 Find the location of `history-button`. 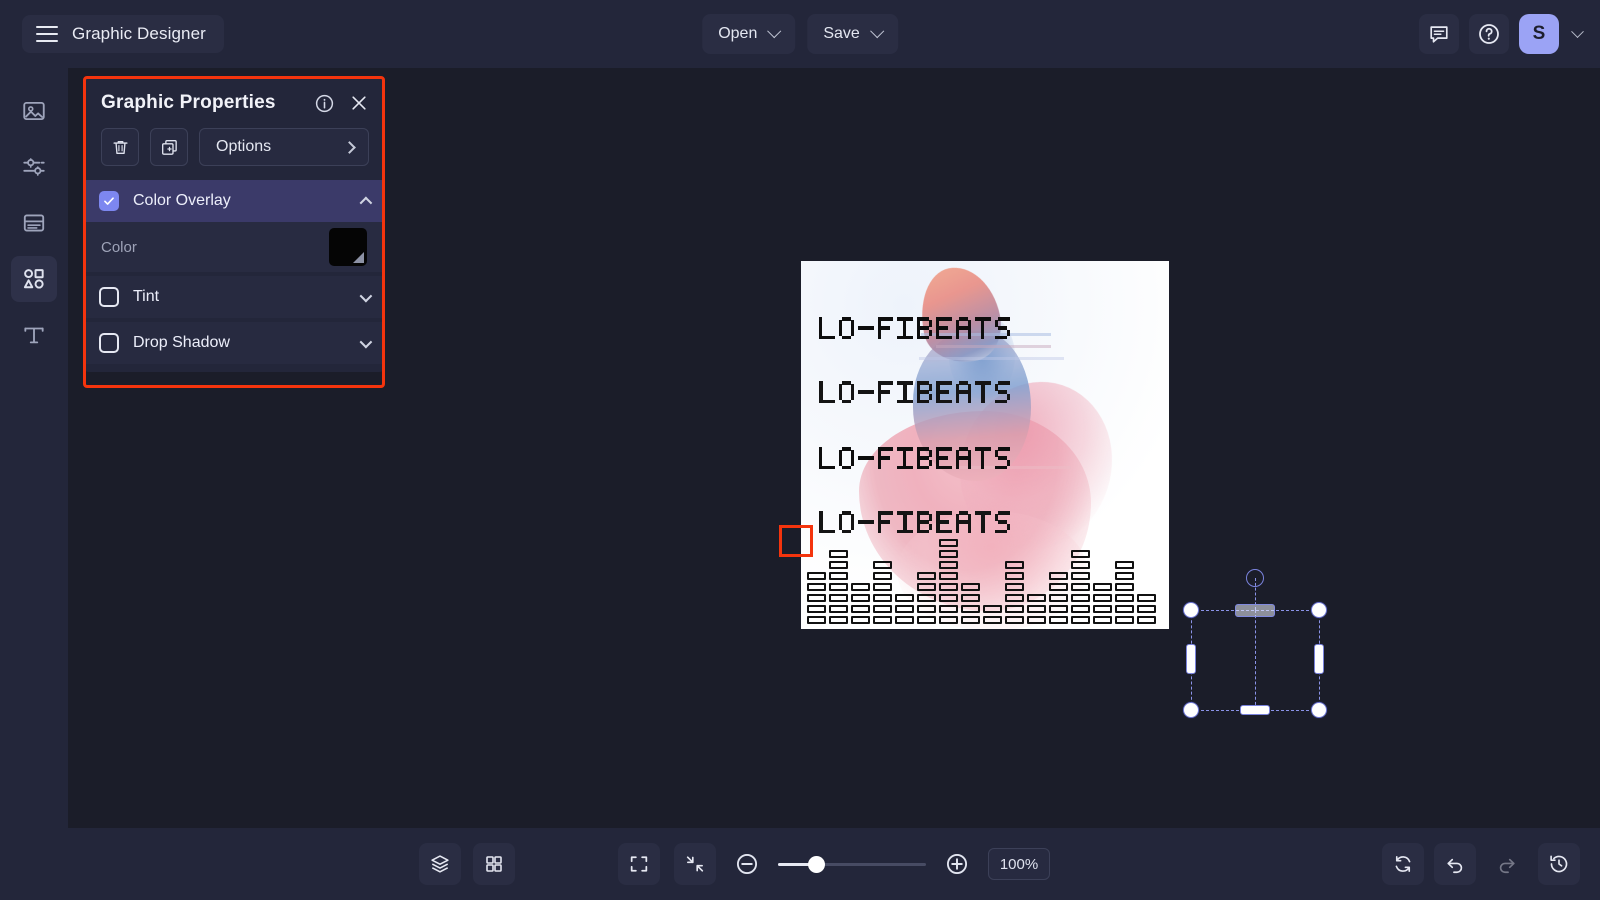

history-button is located at coordinates (1559, 864).